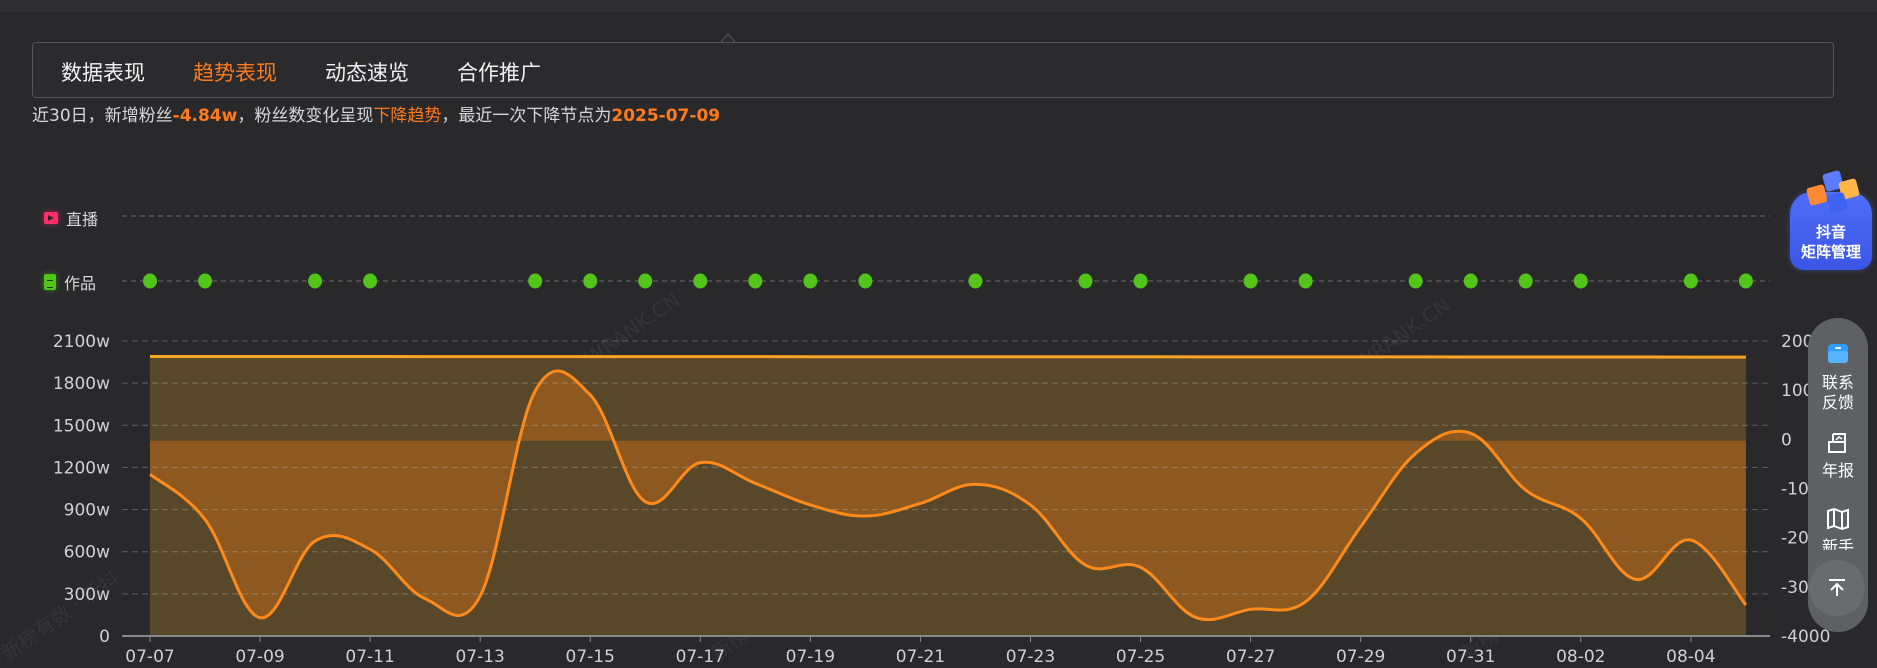 Image resolution: width=1877 pixels, height=668 pixels. What do you see at coordinates (104, 637) in the screenshot?
I see `left-axis-tick-label: 0` at bounding box center [104, 637].